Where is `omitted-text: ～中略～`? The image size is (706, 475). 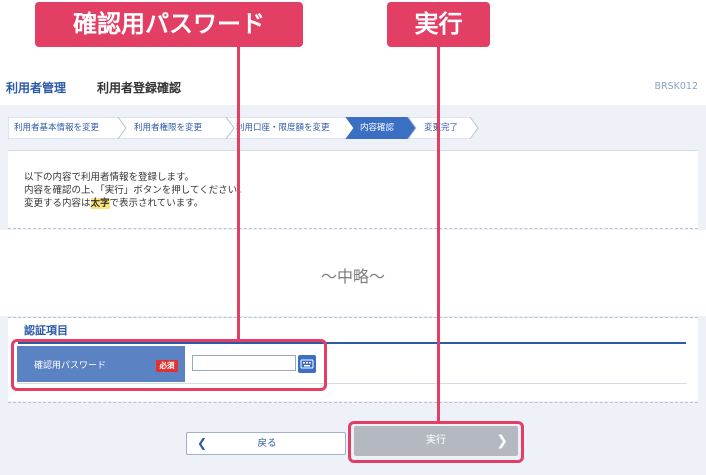 omitted-text: ～中略～ is located at coordinates (352, 276).